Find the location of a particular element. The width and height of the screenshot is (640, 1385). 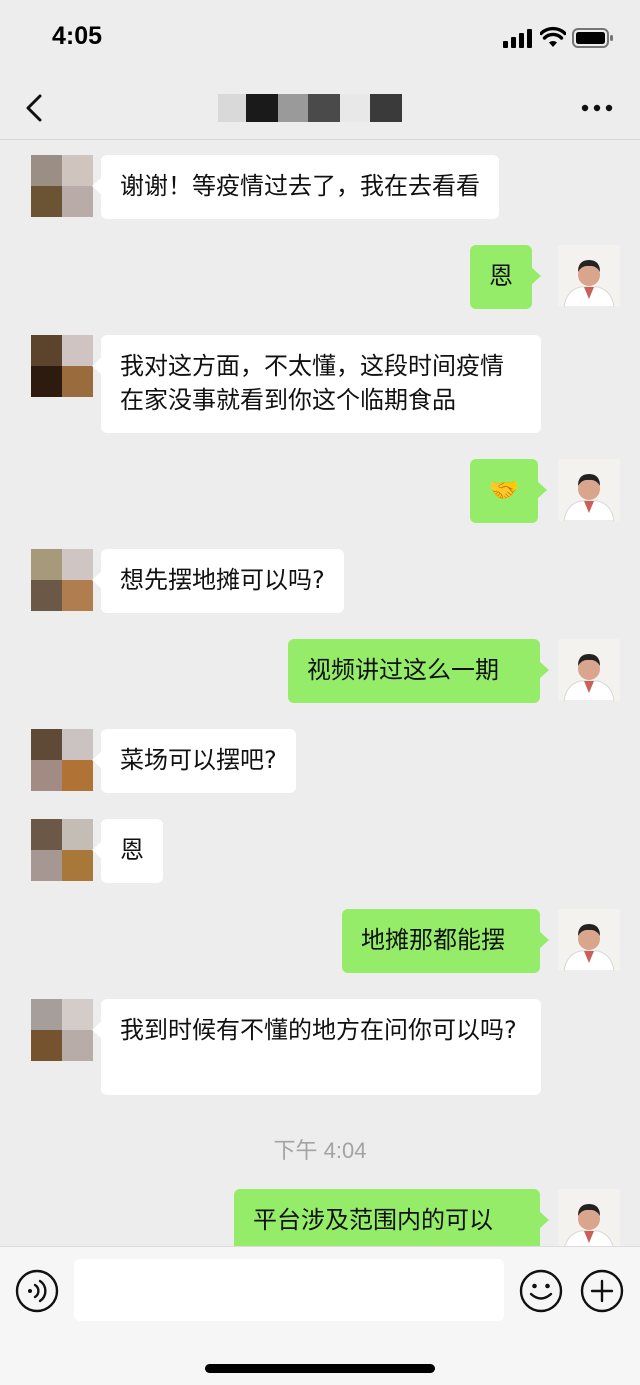

status-bar: 4:05 is located at coordinates (320, 38).